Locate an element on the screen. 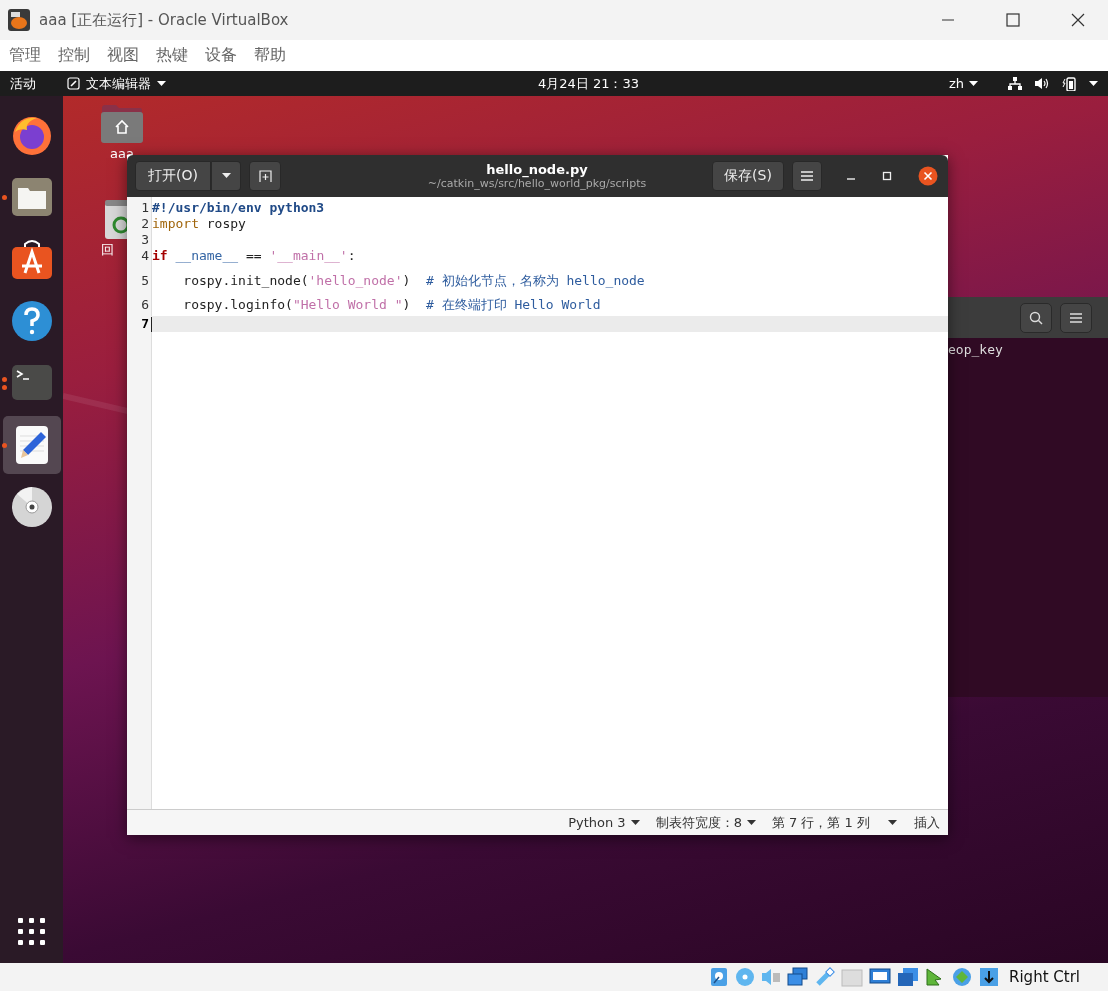 Image resolution: width=1108 pixels, height=991 pixels. firefox-icon is located at coordinates (31, 135).